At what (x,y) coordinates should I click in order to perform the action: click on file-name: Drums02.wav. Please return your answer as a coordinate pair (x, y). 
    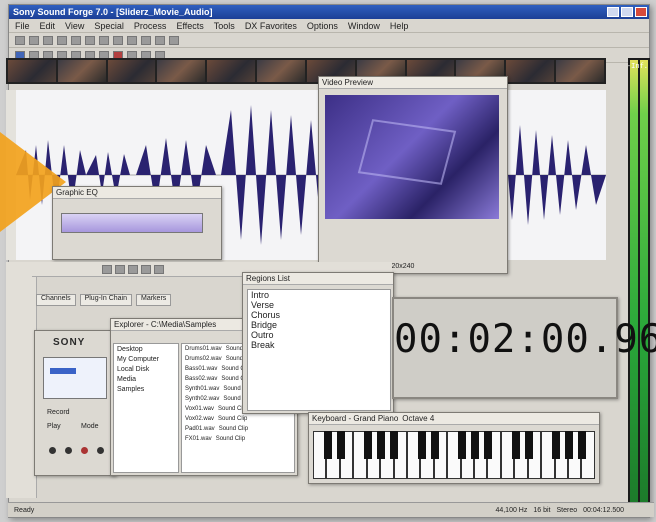
    Looking at the image, I should click on (203, 359).